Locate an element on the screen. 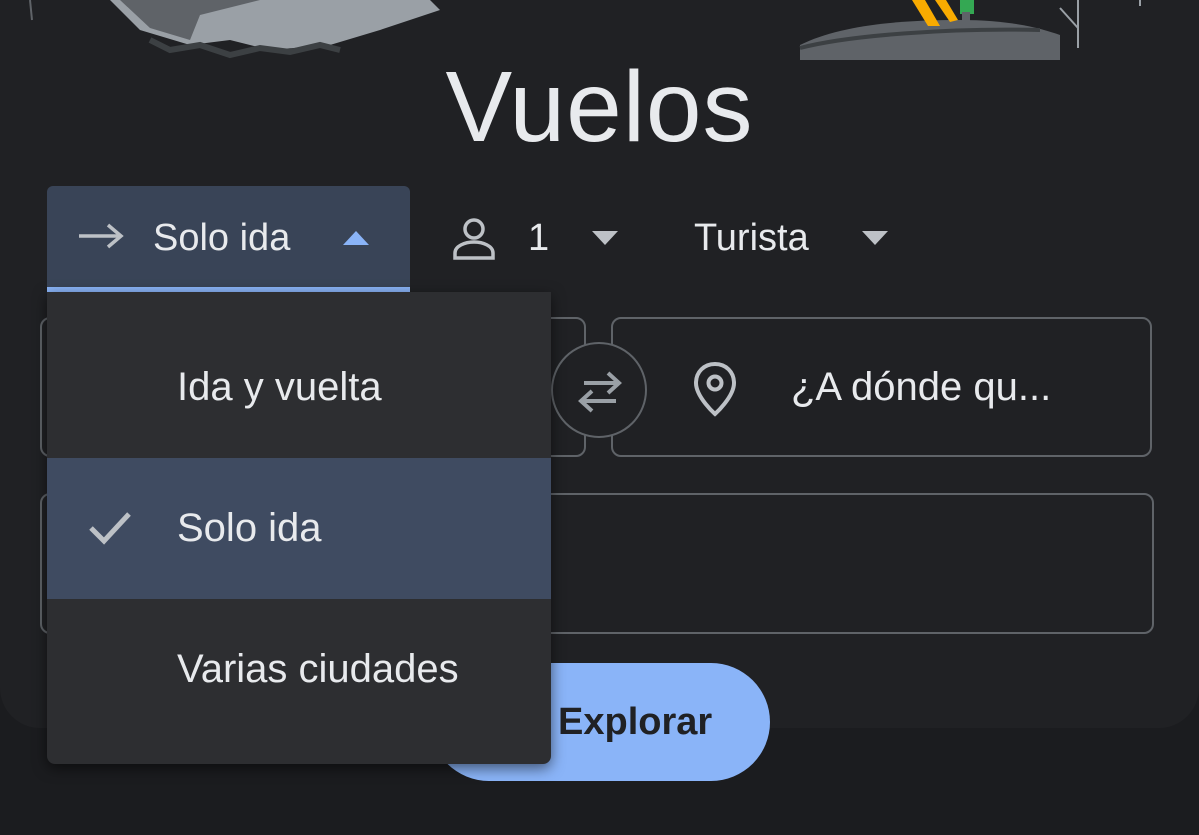 This screenshot has height=835, width=1199. passengers-select: 1 is located at coordinates (540, 240).